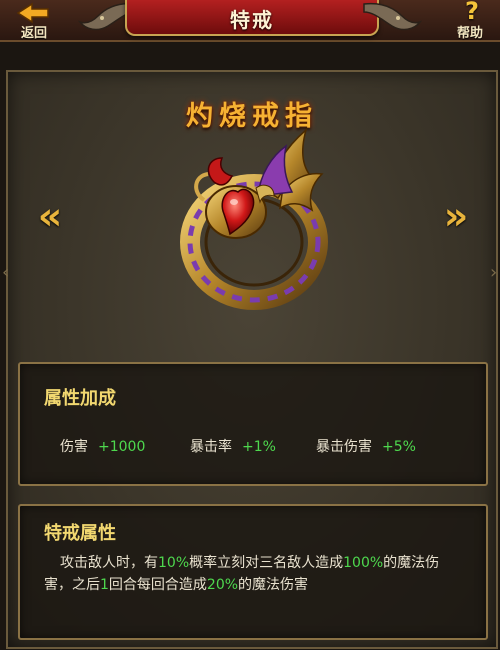  Describe the element at coordinates (494, 272) in the screenshot. I see `right-edge-chevron-icon: ›` at that location.